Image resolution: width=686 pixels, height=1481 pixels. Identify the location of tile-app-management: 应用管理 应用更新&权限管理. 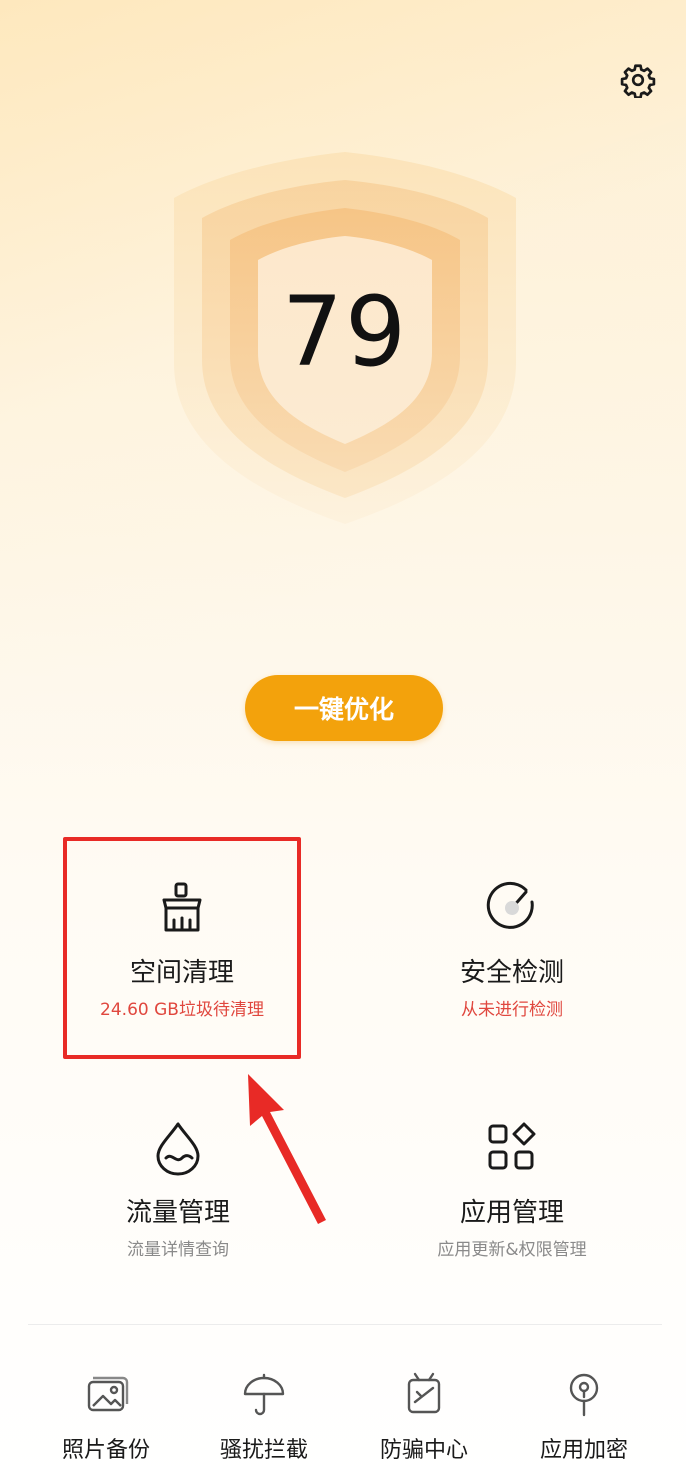
(512, 1218).